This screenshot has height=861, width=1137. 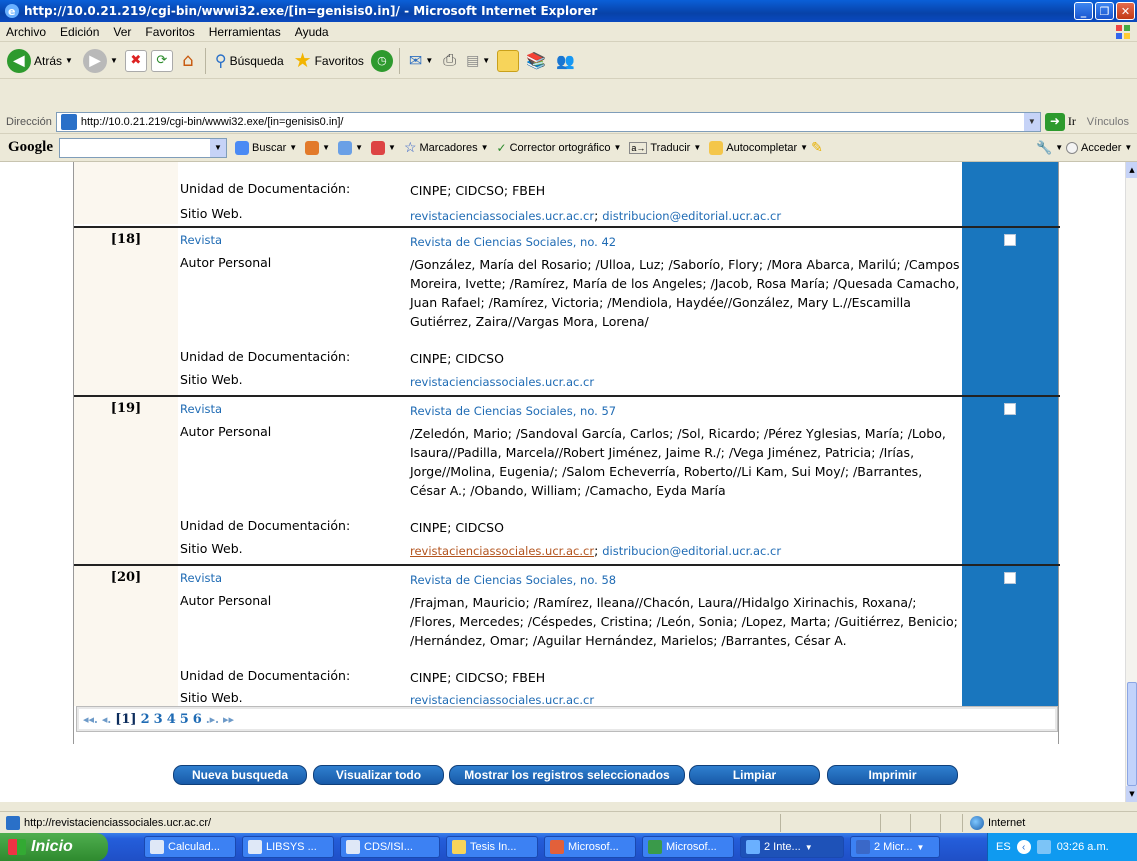 What do you see at coordinates (188, 61) in the screenshot?
I see `home-icon: ⌂` at bounding box center [188, 61].